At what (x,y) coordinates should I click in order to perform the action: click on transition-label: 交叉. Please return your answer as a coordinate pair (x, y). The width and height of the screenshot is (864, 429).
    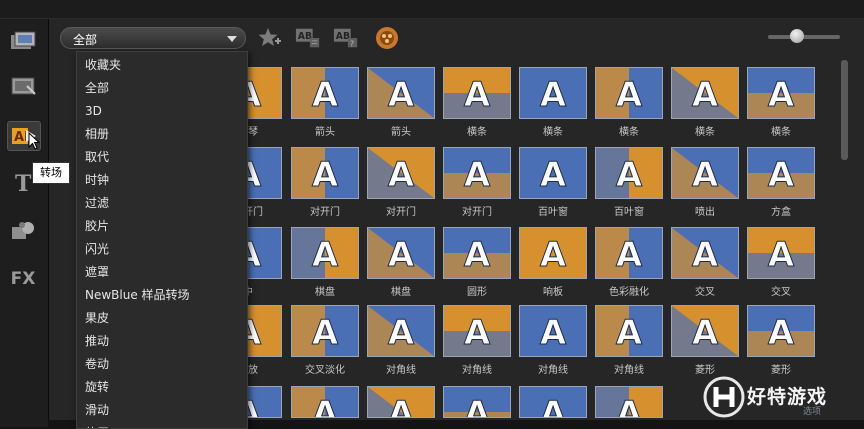
    Looking at the image, I should click on (705, 292).